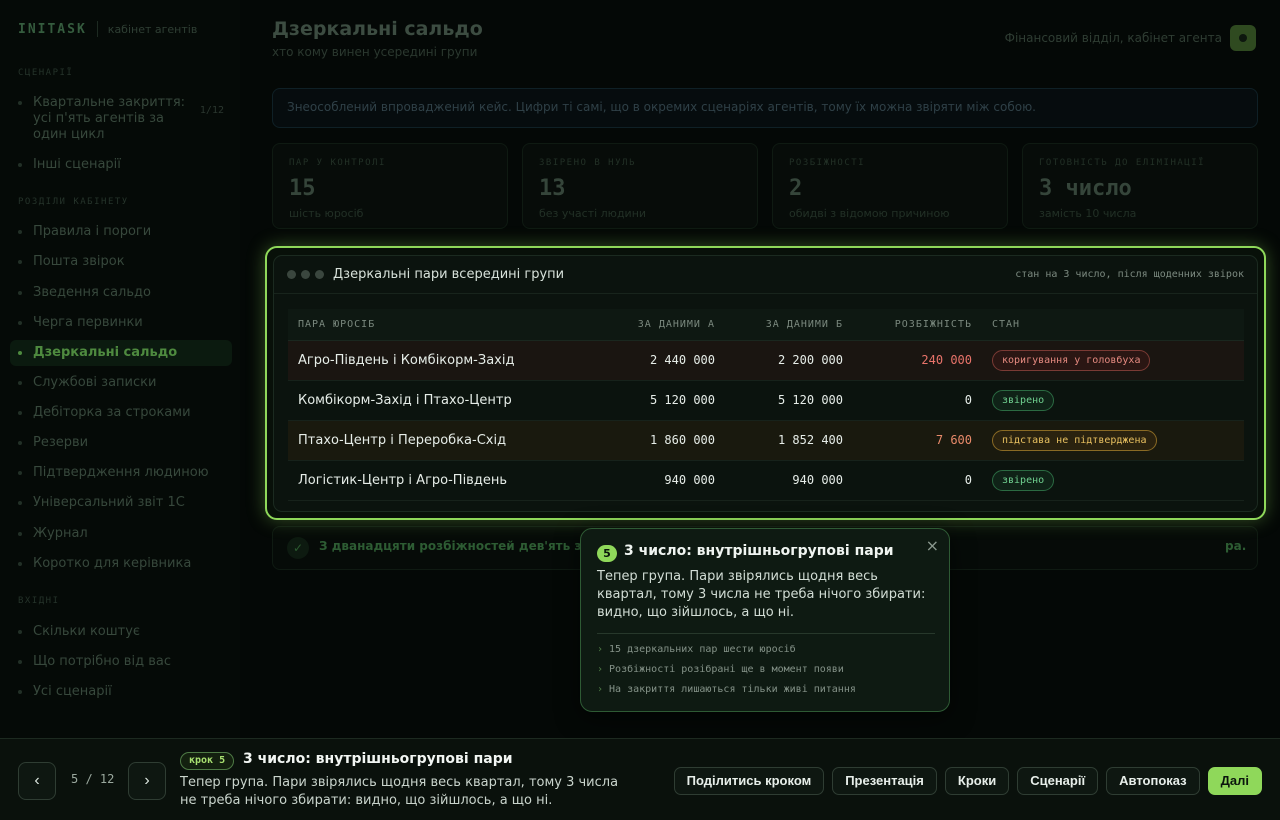 The height and width of the screenshot is (820, 1280). What do you see at coordinates (779, 400) in the screenshot?
I see `cell-b: 5 120 000` at bounding box center [779, 400].